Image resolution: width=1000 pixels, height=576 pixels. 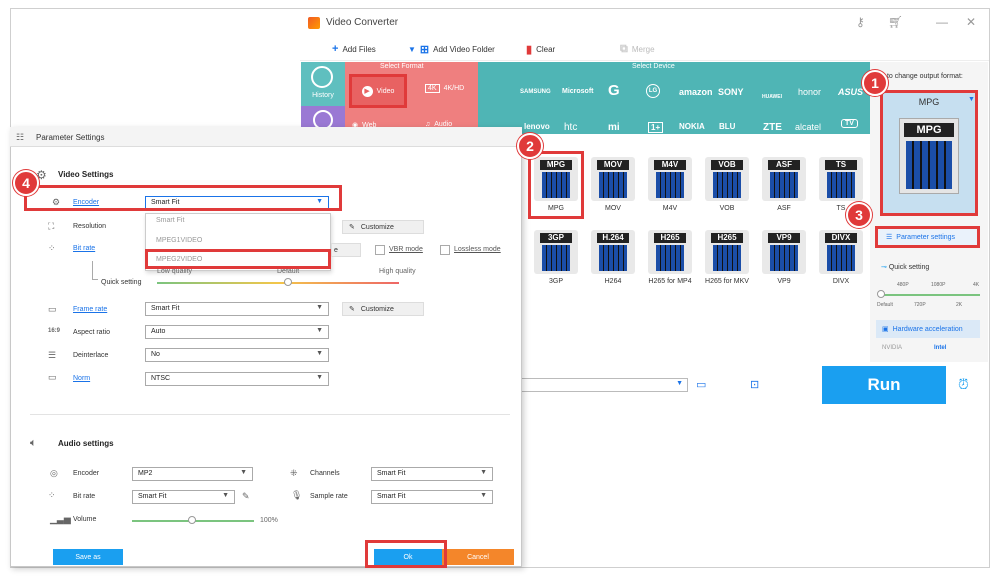 What do you see at coordinates (540, 49) in the screenshot?
I see `clear-button: ▮ Clear` at bounding box center [540, 49].